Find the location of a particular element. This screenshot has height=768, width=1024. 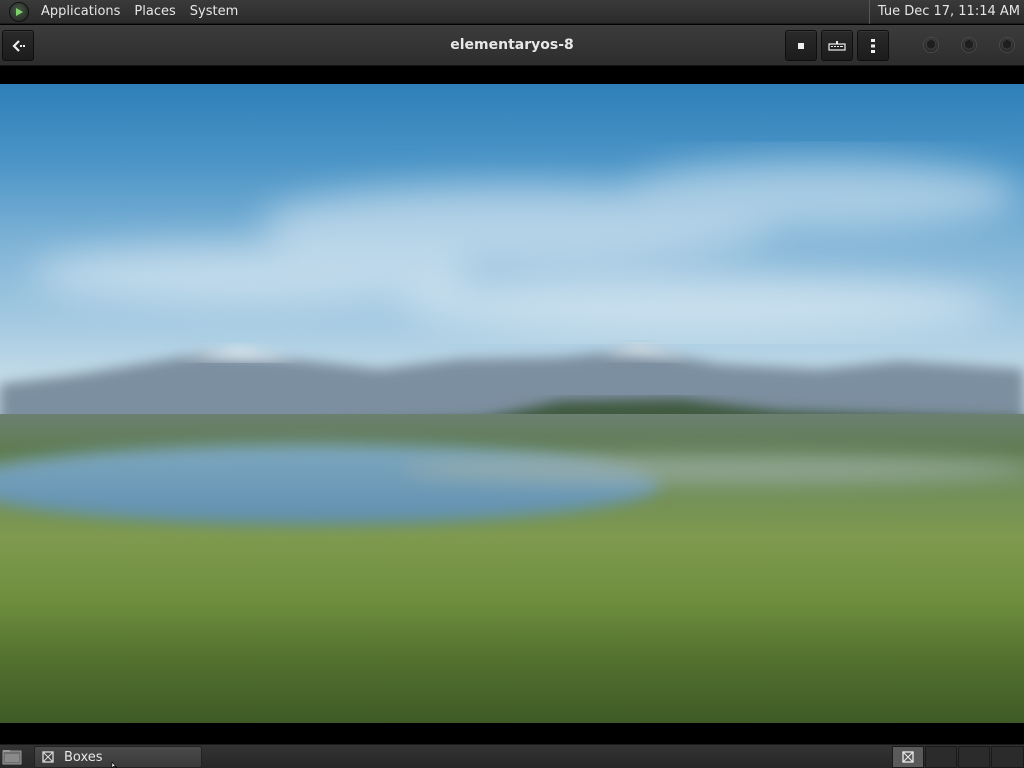

mate-logo-icon is located at coordinates (19, 11).